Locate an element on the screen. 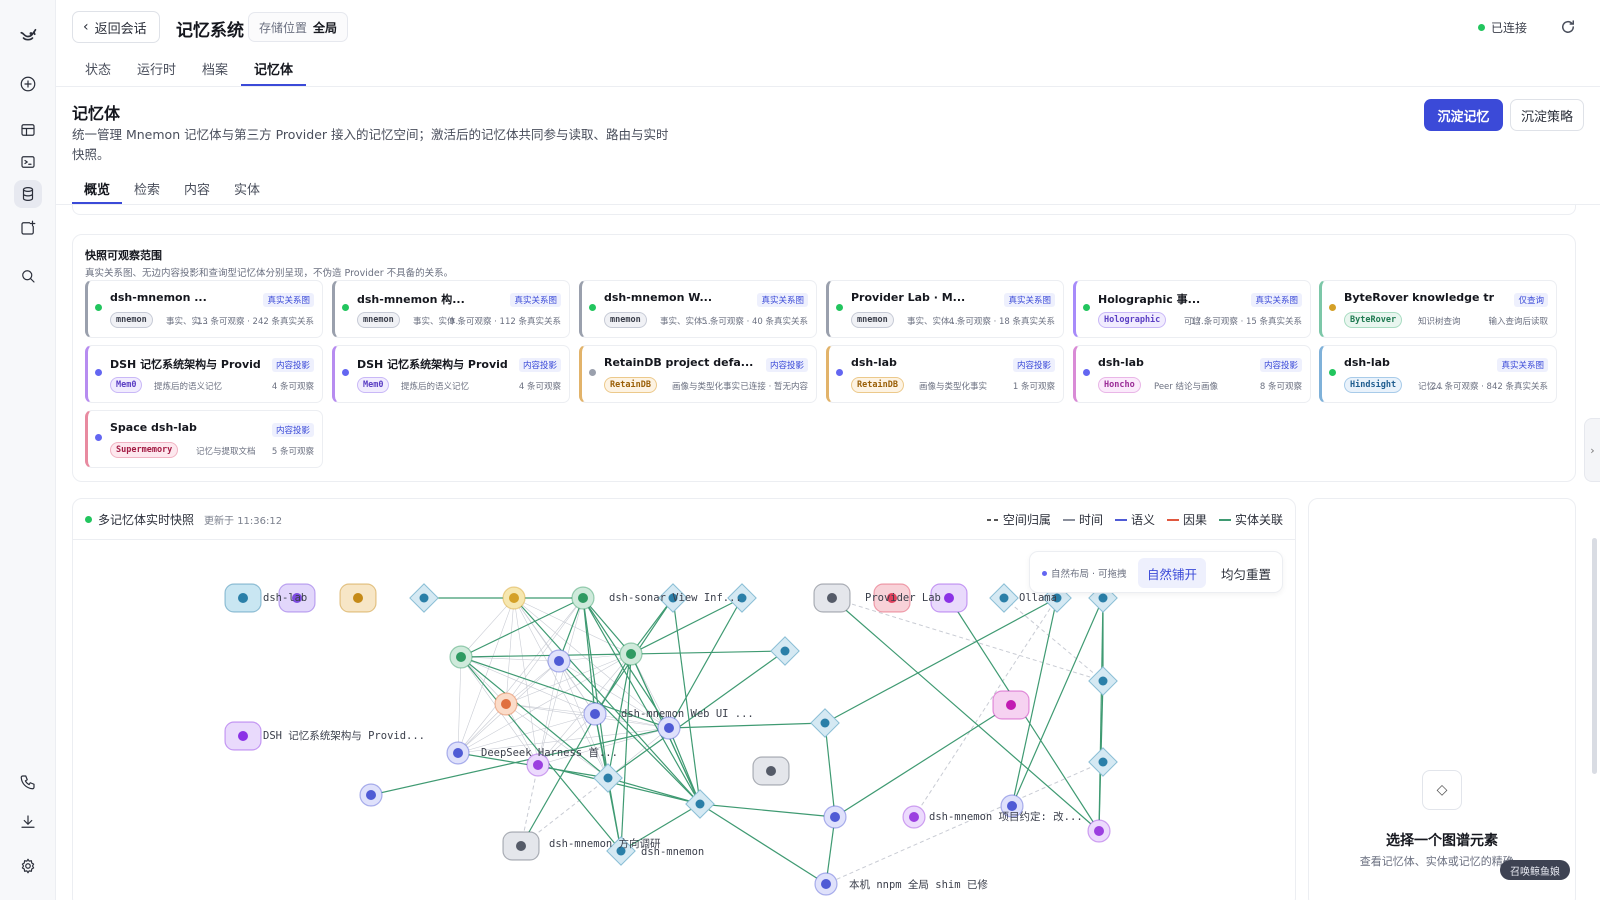 This screenshot has width=1600, height=900. provider-pill: Mem0 is located at coordinates (126, 385).